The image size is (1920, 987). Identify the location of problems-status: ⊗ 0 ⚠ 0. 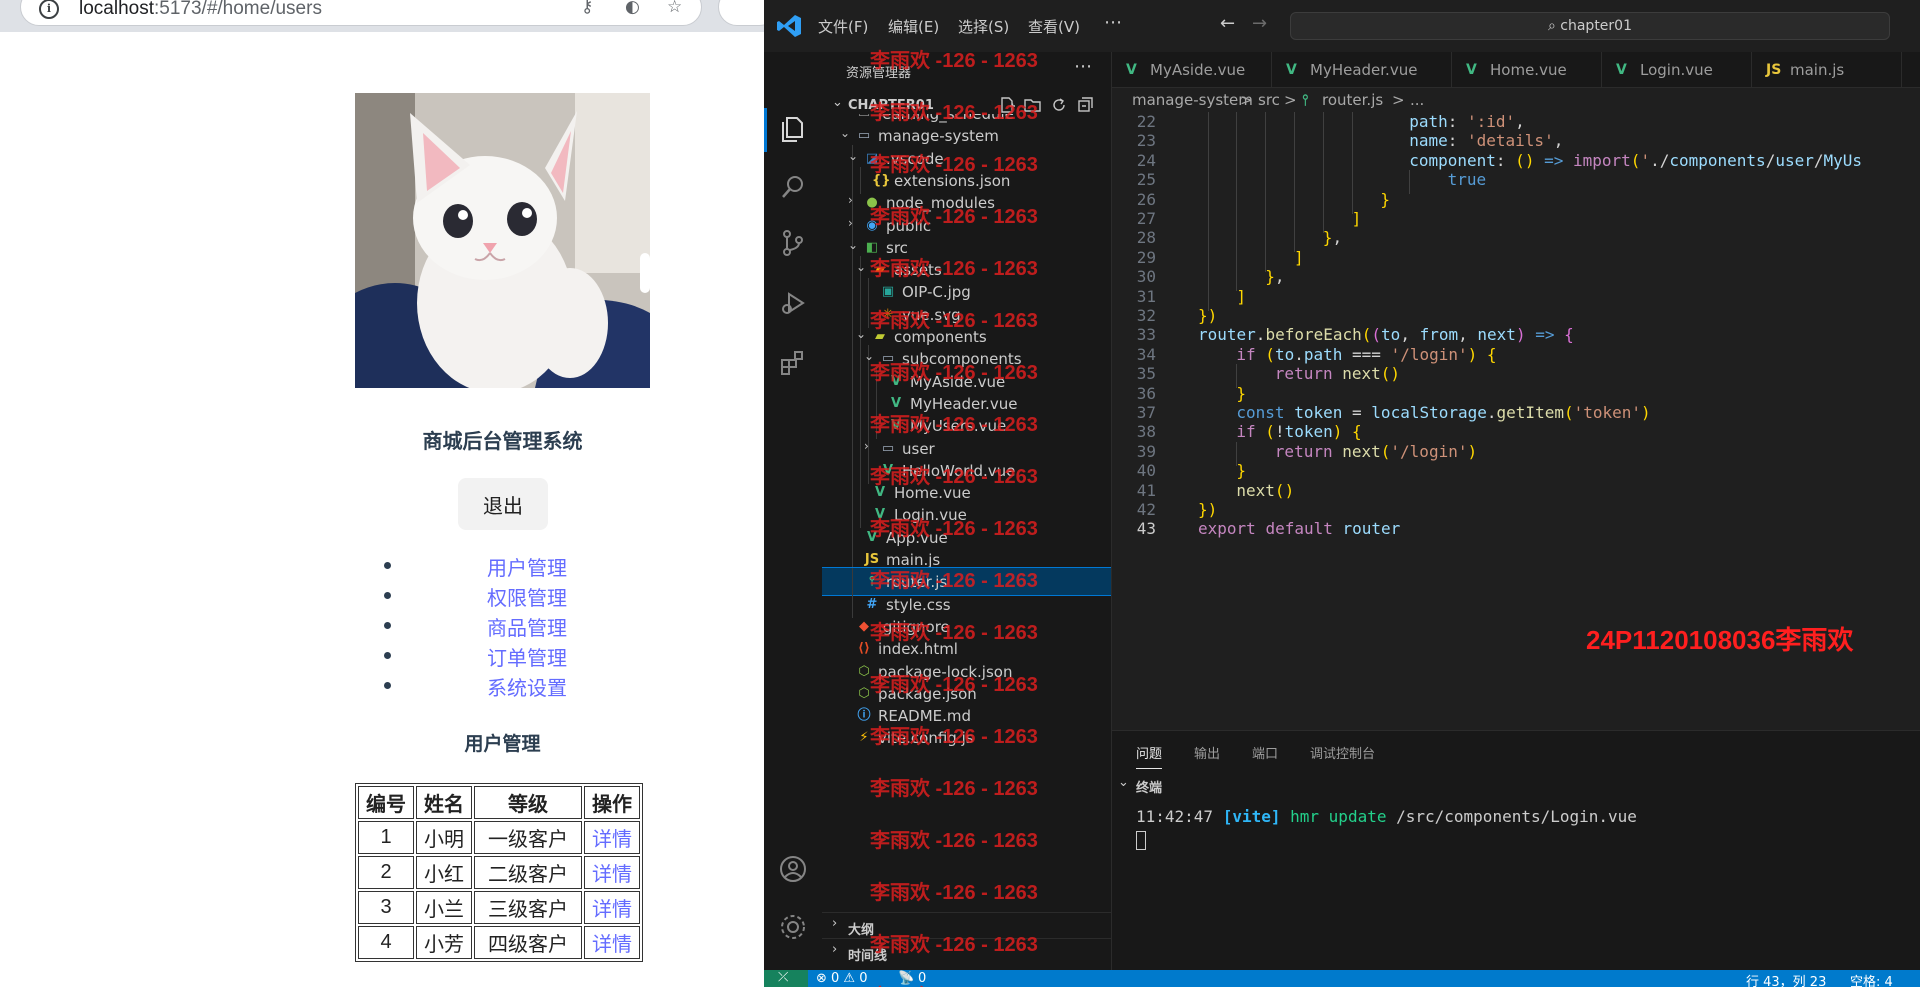
(842, 978).